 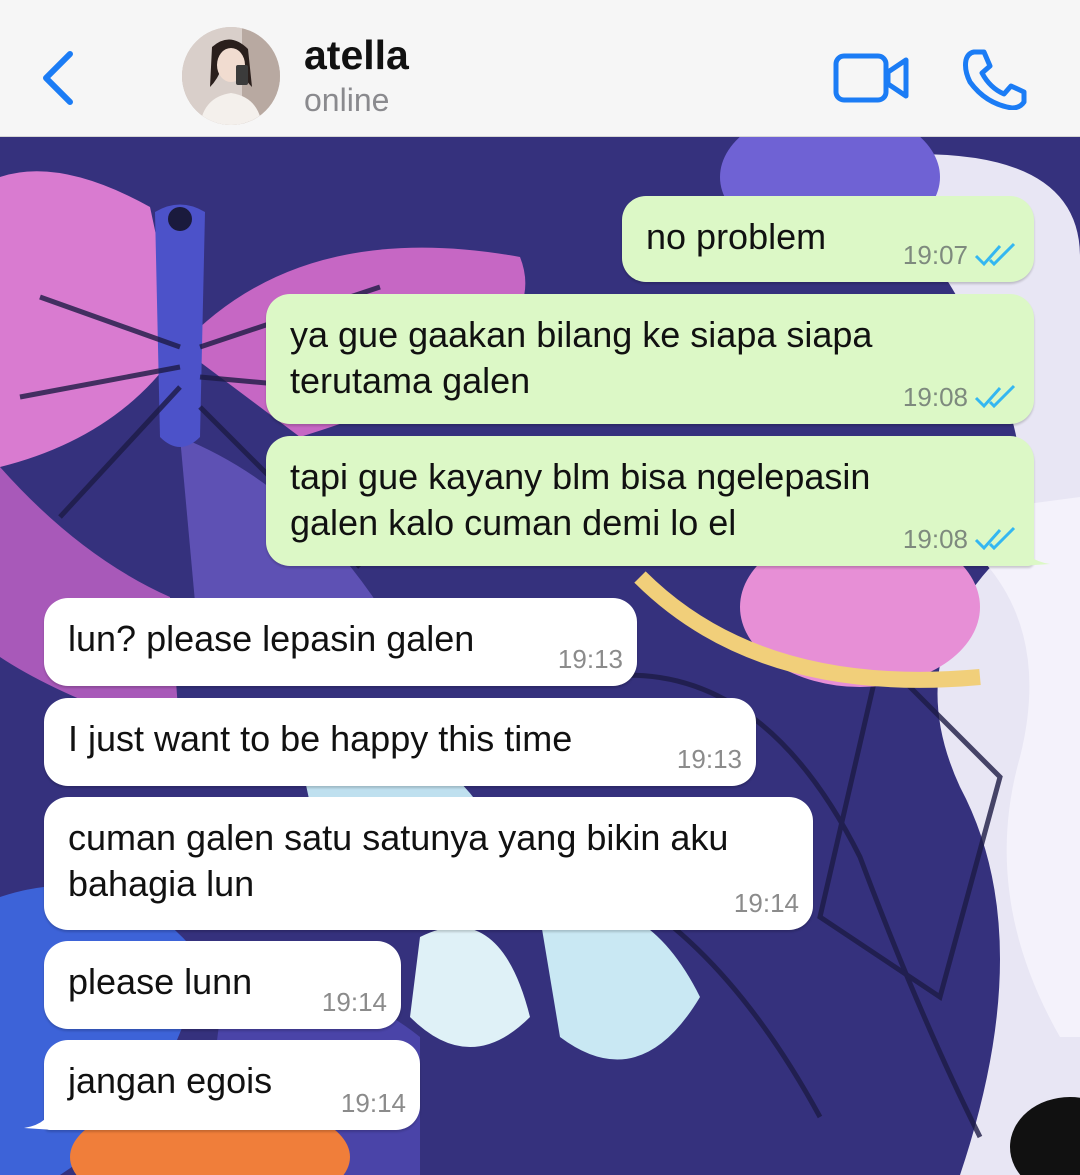 What do you see at coordinates (160, 981) in the screenshot?
I see `message-text: please lunn` at bounding box center [160, 981].